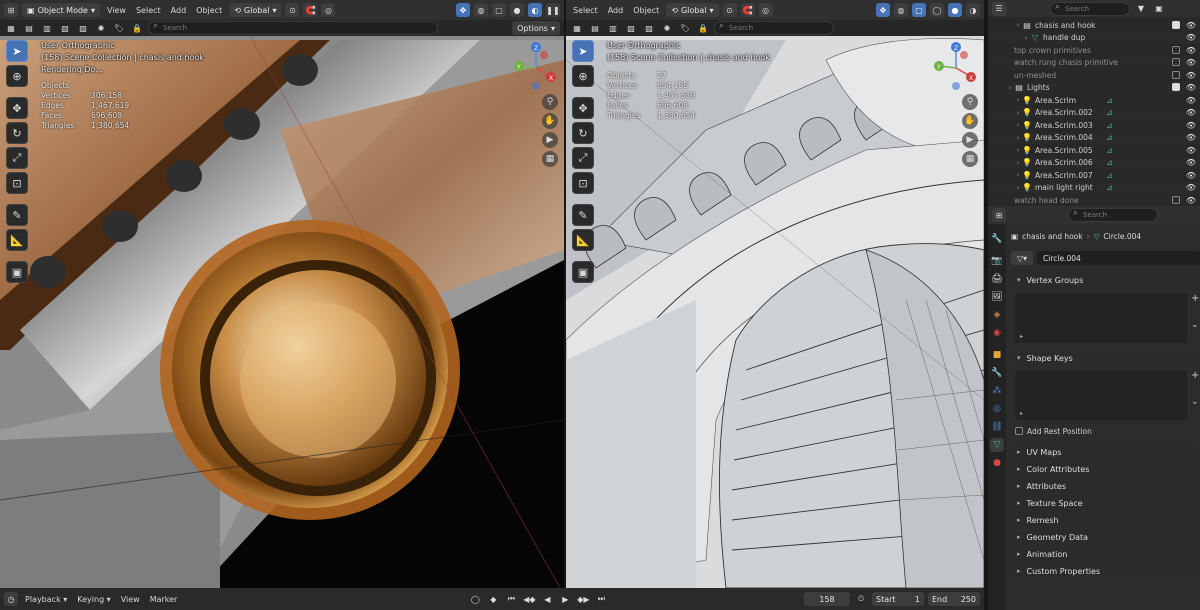 The image size is (1200, 610). Describe the element at coordinates (1105, 486) in the screenshot. I see `attributes-panel-header: ▸ Attributes` at that location.